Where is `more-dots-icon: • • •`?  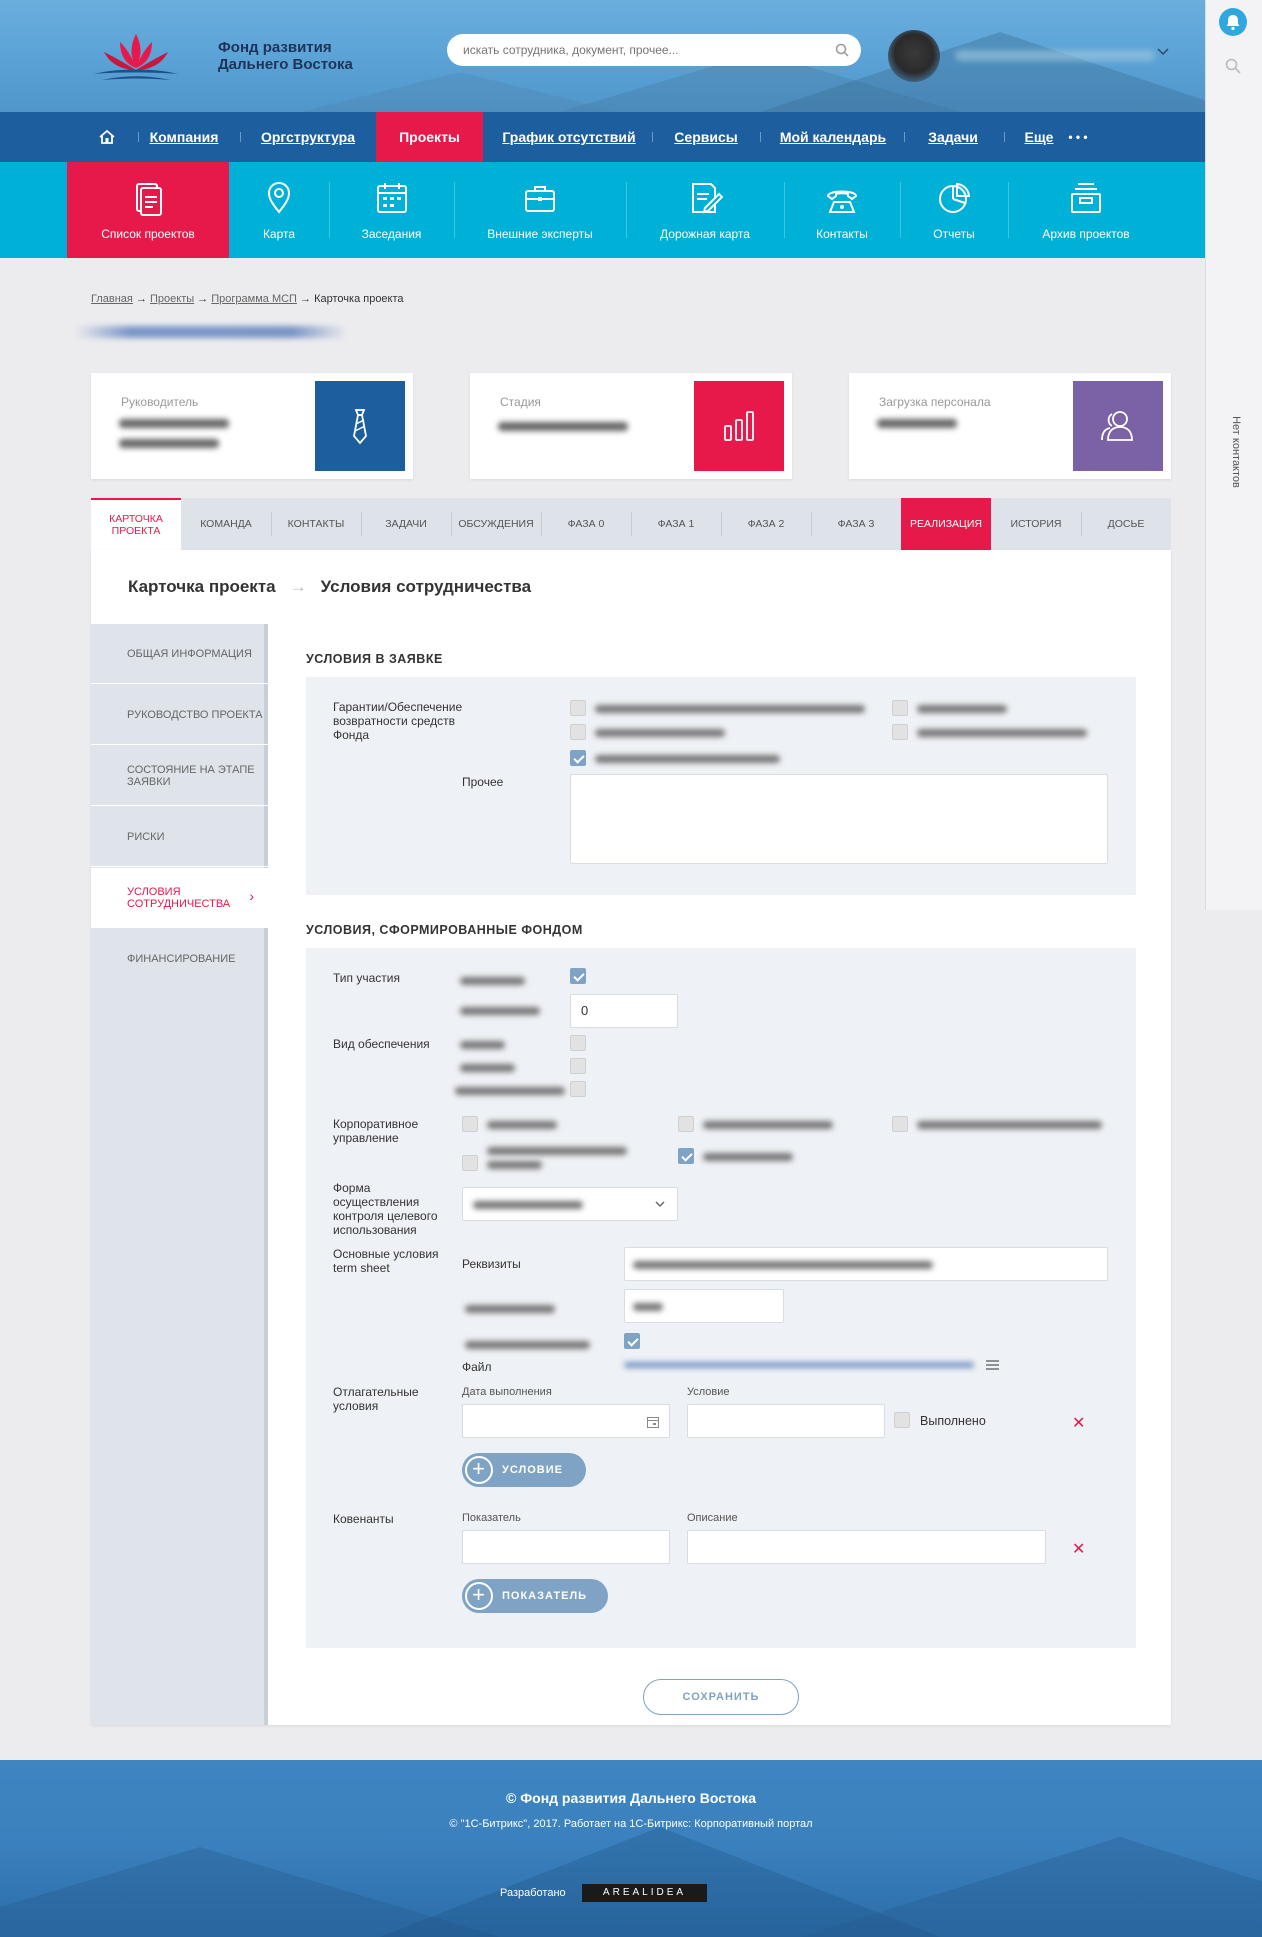 more-dots-icon: • • • is located at coordinates (1078, 137).